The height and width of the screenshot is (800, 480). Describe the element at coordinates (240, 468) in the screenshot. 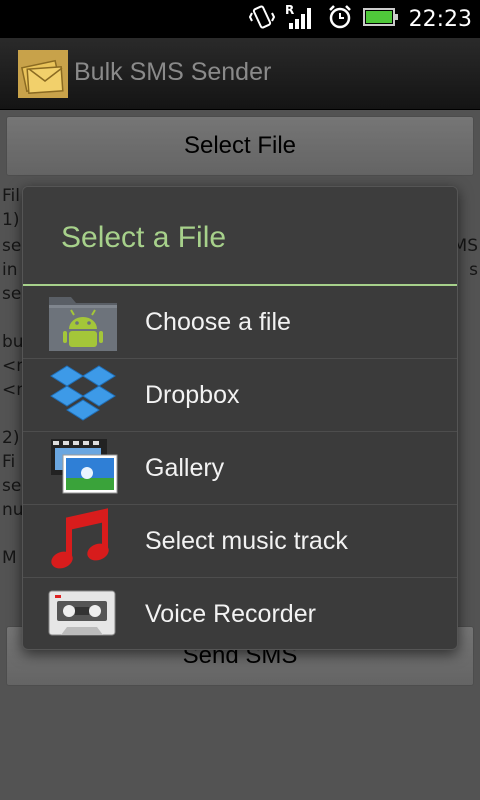

I see `menu-item-gallery: Gallery` at that location.